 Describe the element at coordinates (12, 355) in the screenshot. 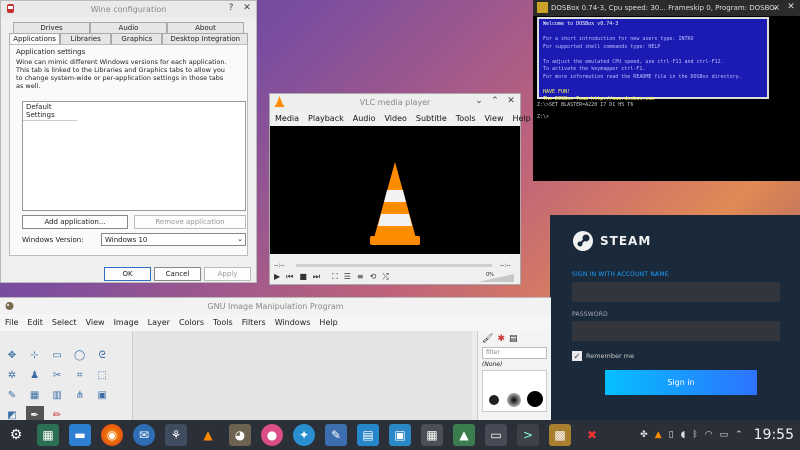

I see `move-tool-icon: ✥` at that location.